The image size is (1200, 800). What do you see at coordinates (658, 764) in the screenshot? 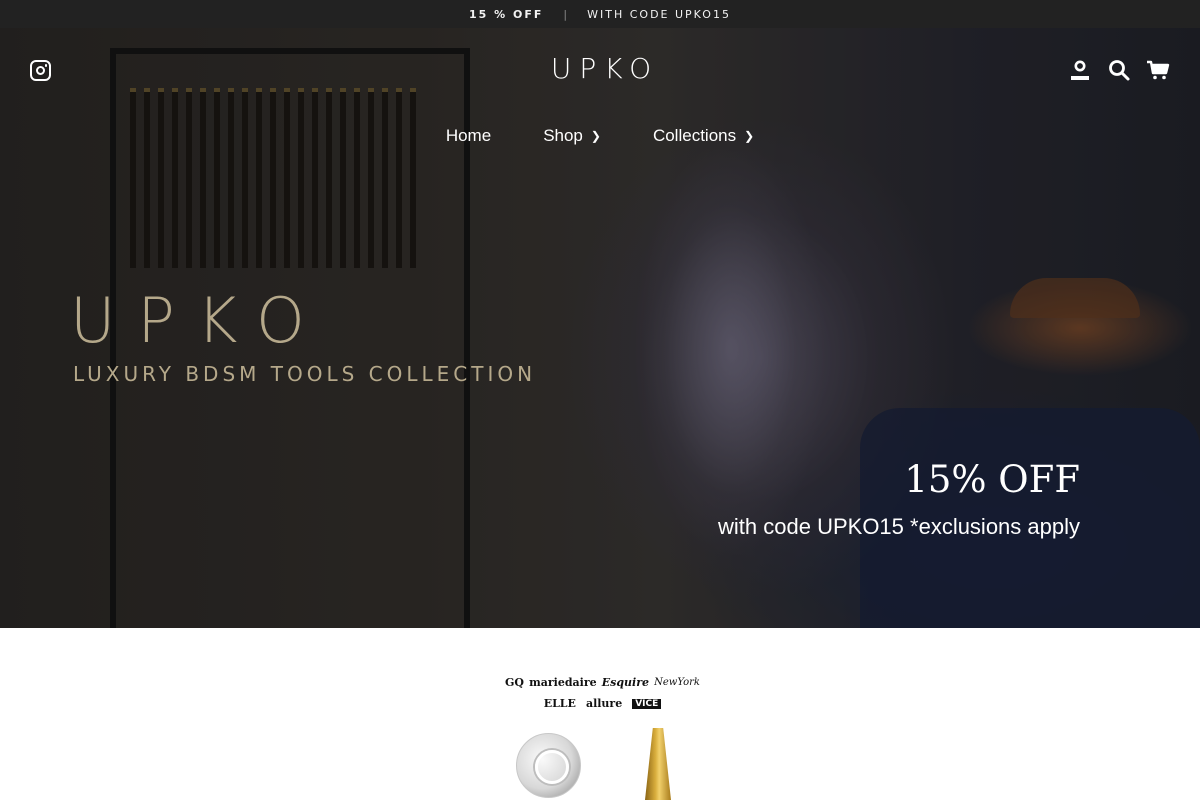
I see `award-trophy-icon` at bounding box center [658, 764].